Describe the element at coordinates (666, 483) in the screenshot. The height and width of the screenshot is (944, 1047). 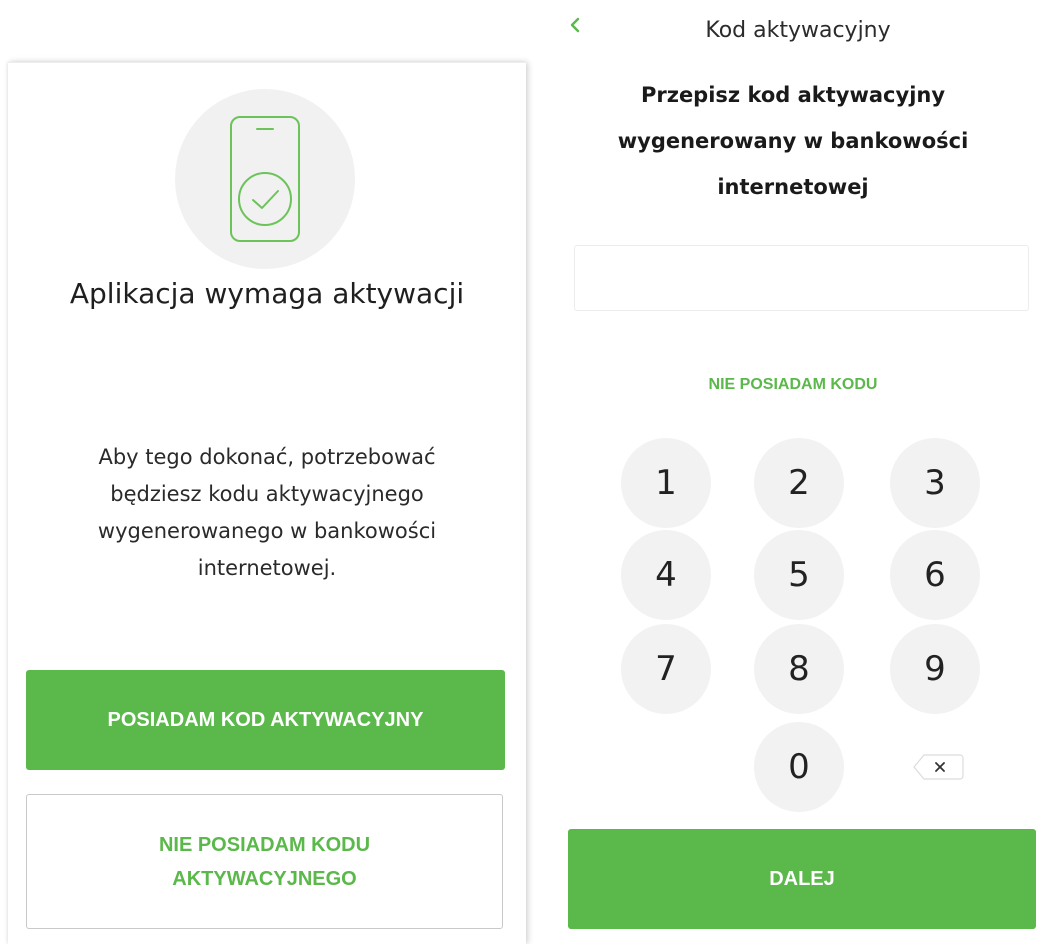
I see `keypad-key-1: 1` at that location.